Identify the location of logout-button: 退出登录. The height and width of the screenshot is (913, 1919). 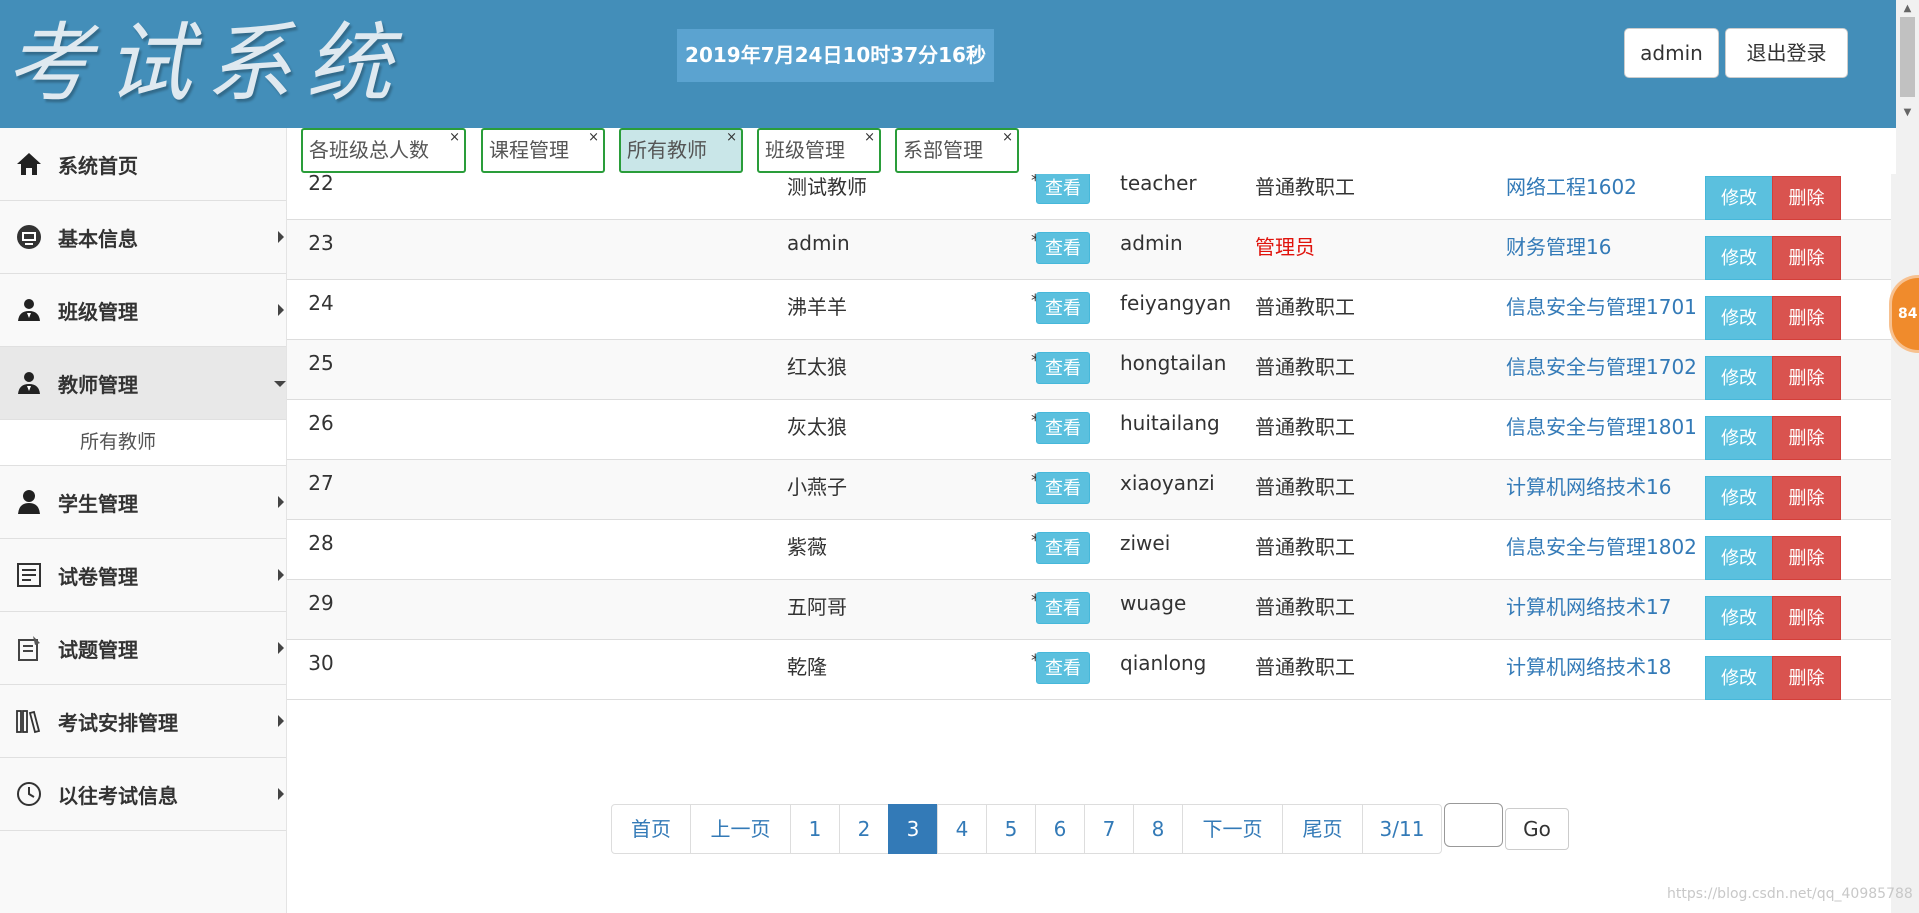
(1786, 53).